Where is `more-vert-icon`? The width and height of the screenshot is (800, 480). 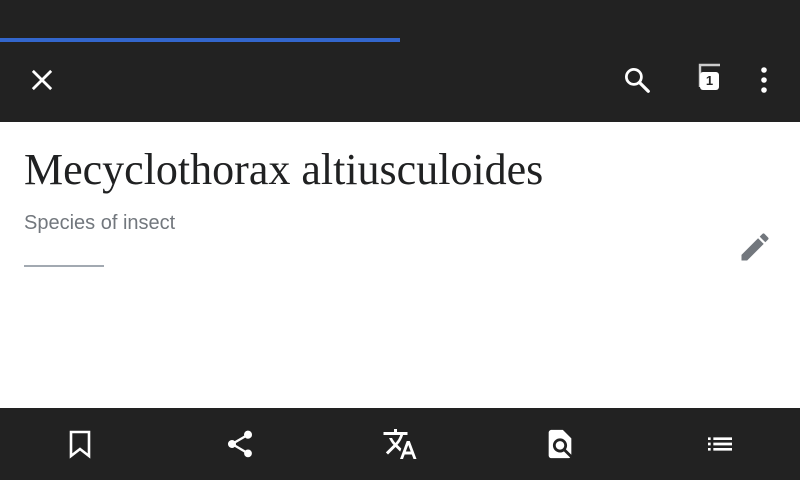
more-vert-icon is located at coordinates (764, 80).